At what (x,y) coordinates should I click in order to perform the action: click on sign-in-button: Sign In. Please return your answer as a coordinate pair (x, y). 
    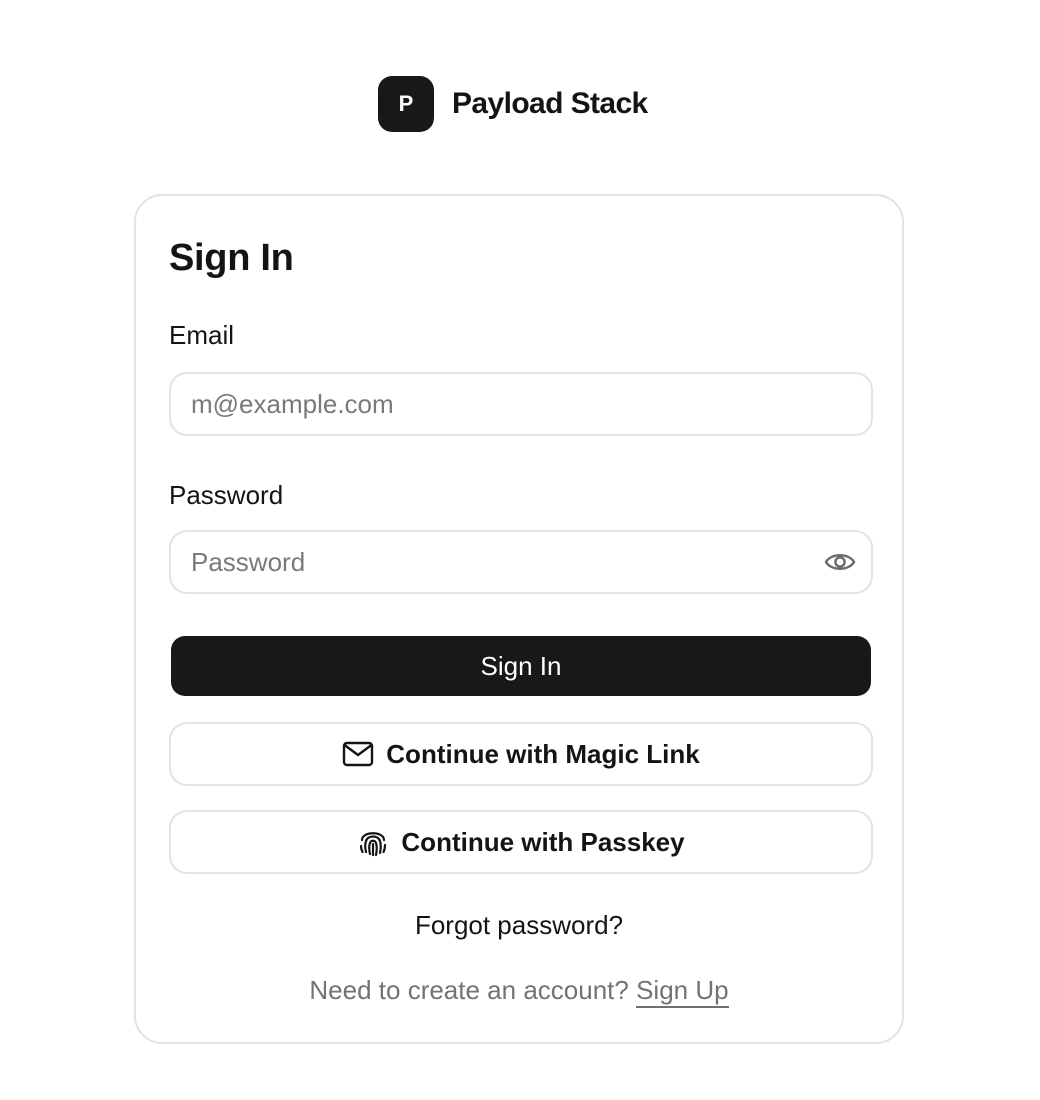
    Looking at the image, I should click on (521, 666).